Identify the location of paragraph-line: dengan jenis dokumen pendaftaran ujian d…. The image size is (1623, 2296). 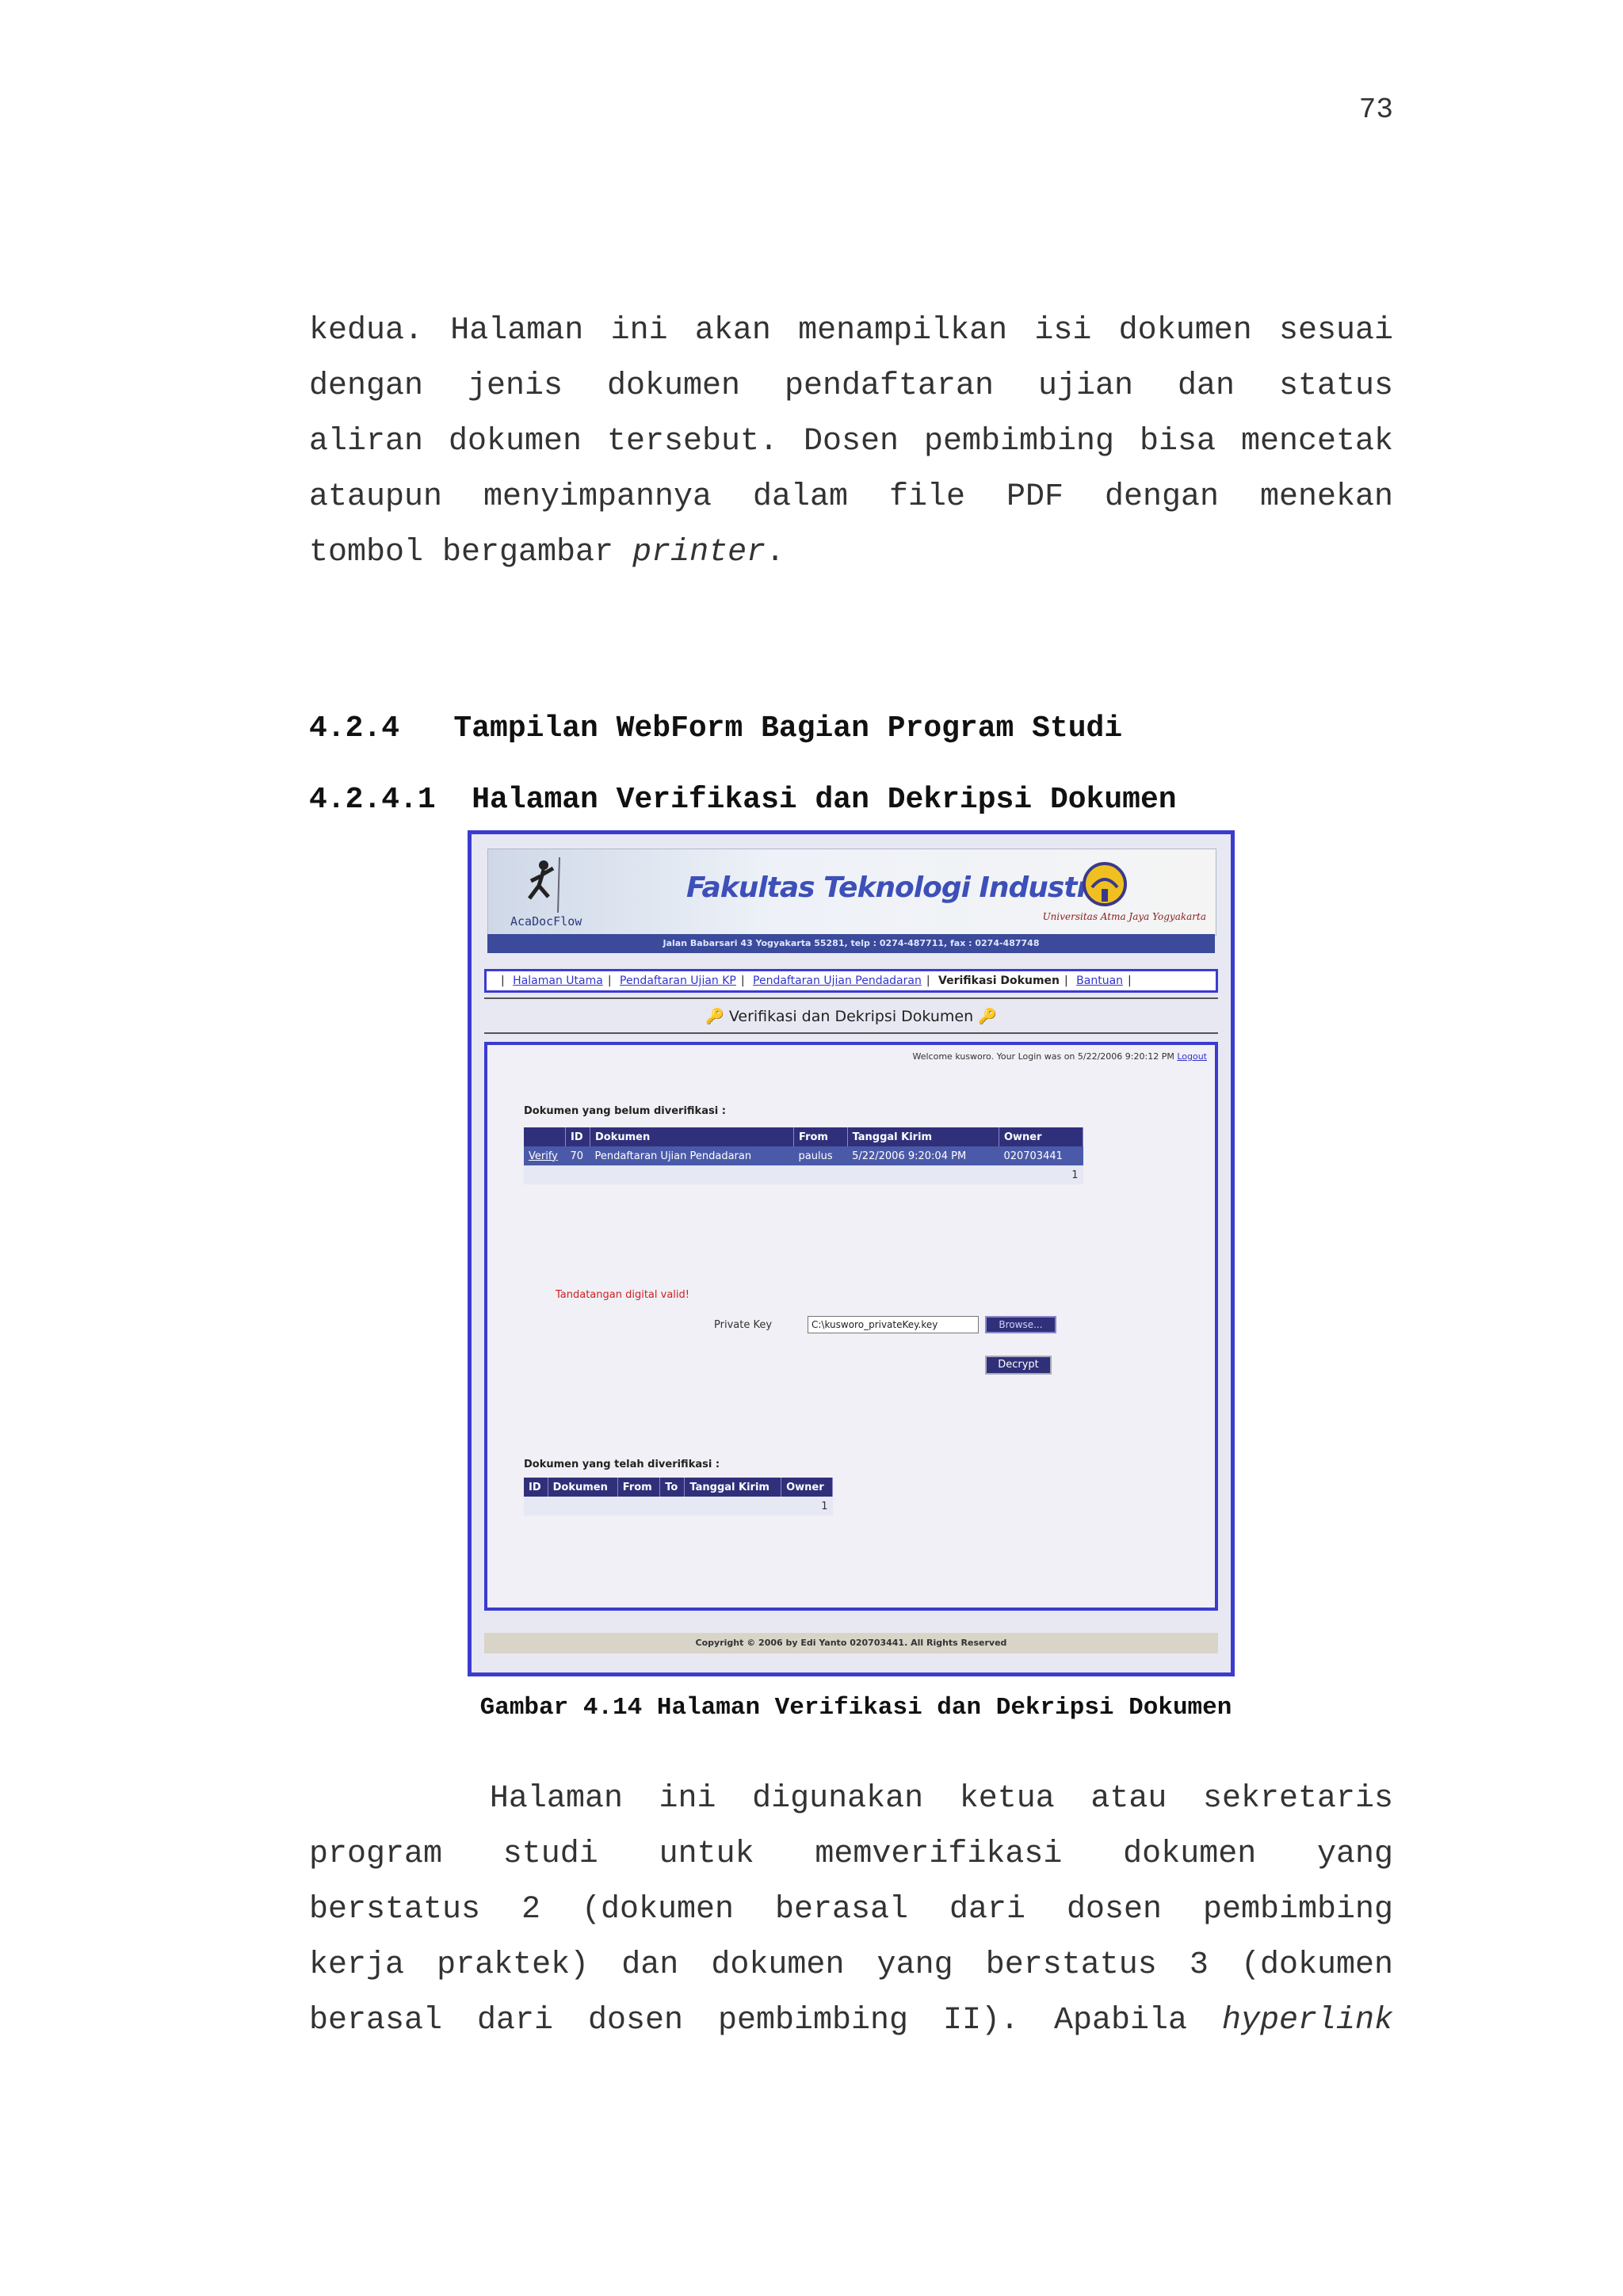
(851, 386).